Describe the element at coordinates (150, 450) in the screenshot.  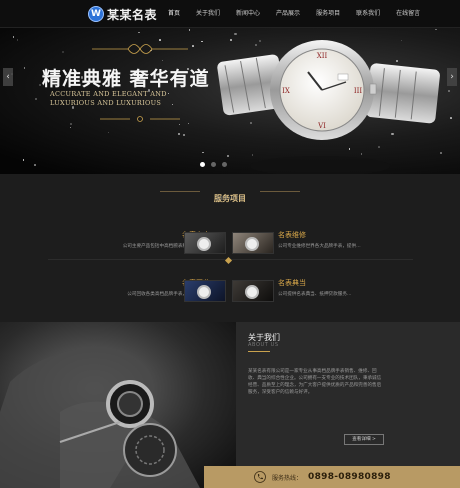
I see `movement-icon` at that location.